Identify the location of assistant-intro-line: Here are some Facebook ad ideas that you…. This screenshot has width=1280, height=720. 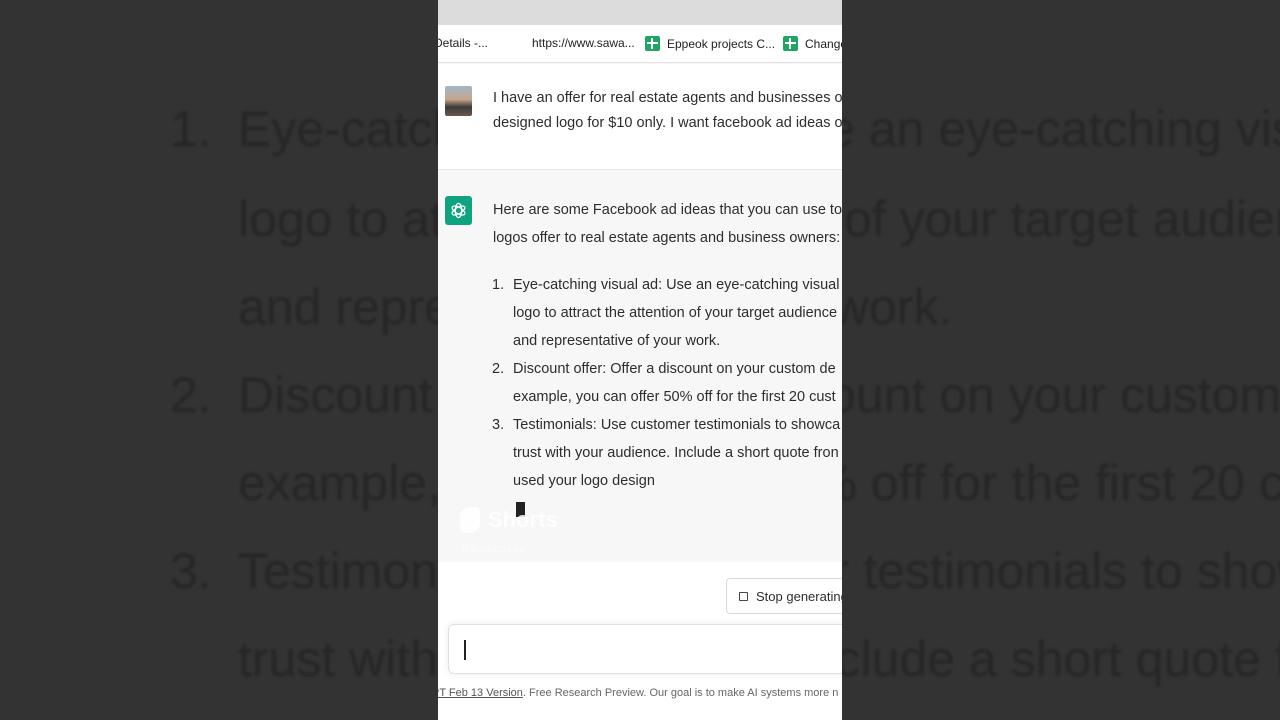
(667, 210).